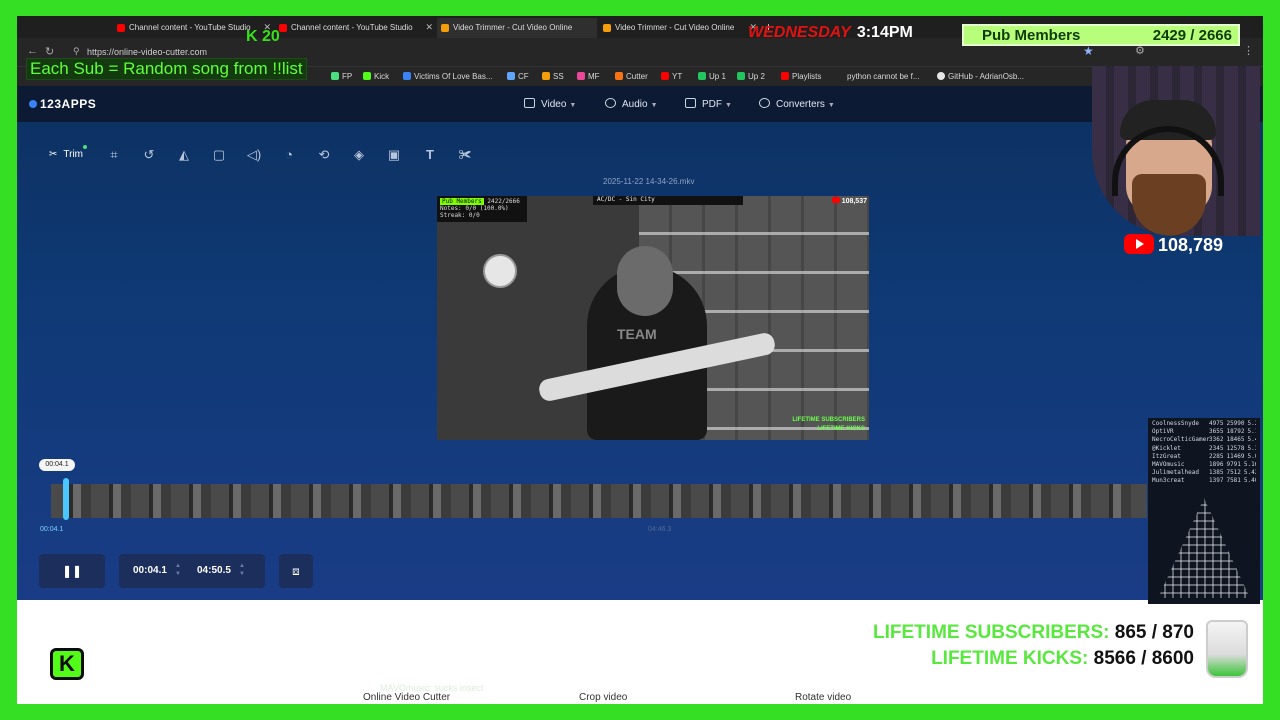 The width and height of the screenshot is (1280, 720). What do you see at coordinates (66, 499) in the screenshot?
I see `playhead-handle` at bounding box center [66, 499].